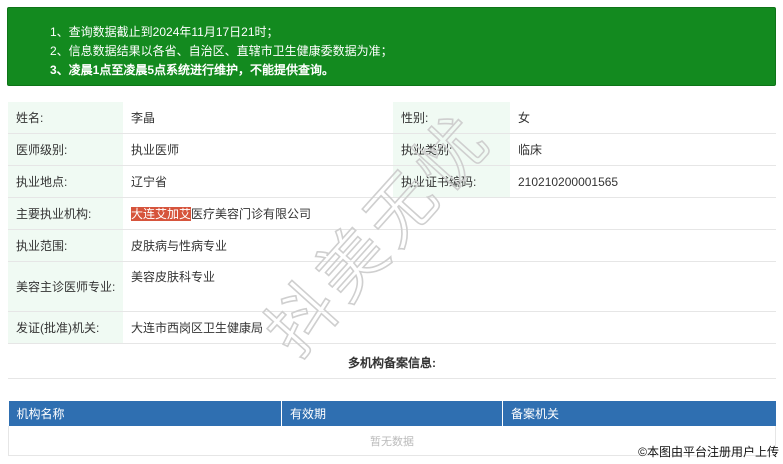  What do you see at coordinates (643, 149) in the screenshot?
I see `category-value: 临床` at bounding box center [643, 149].